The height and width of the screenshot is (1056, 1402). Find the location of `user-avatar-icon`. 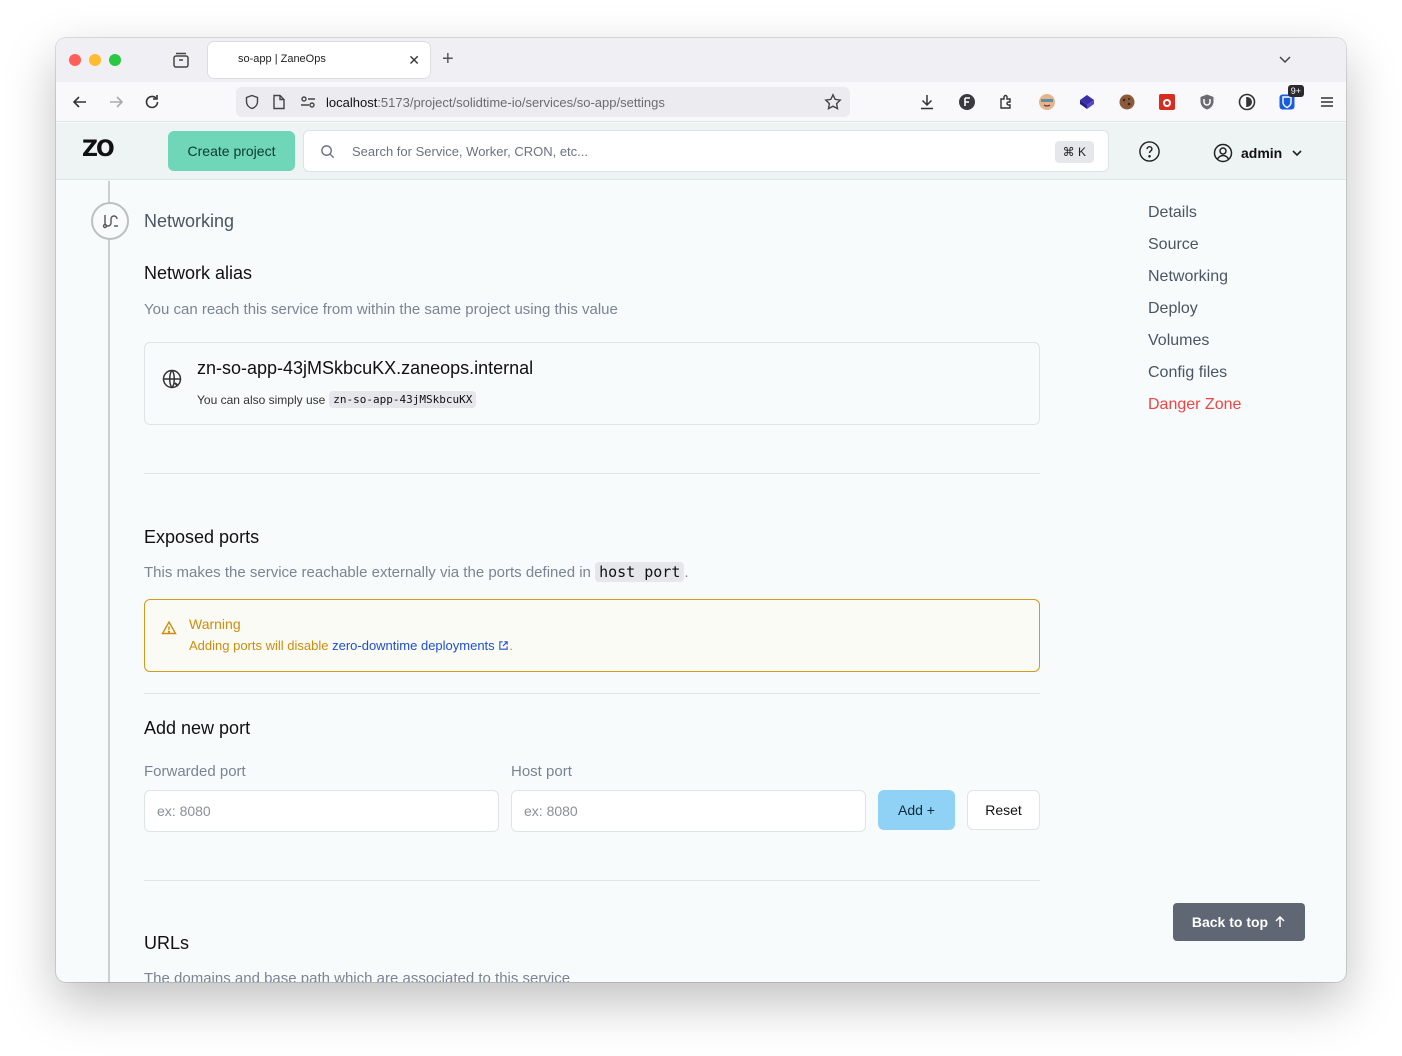

user-avatar-icon is located at coordinates (1223, 153).